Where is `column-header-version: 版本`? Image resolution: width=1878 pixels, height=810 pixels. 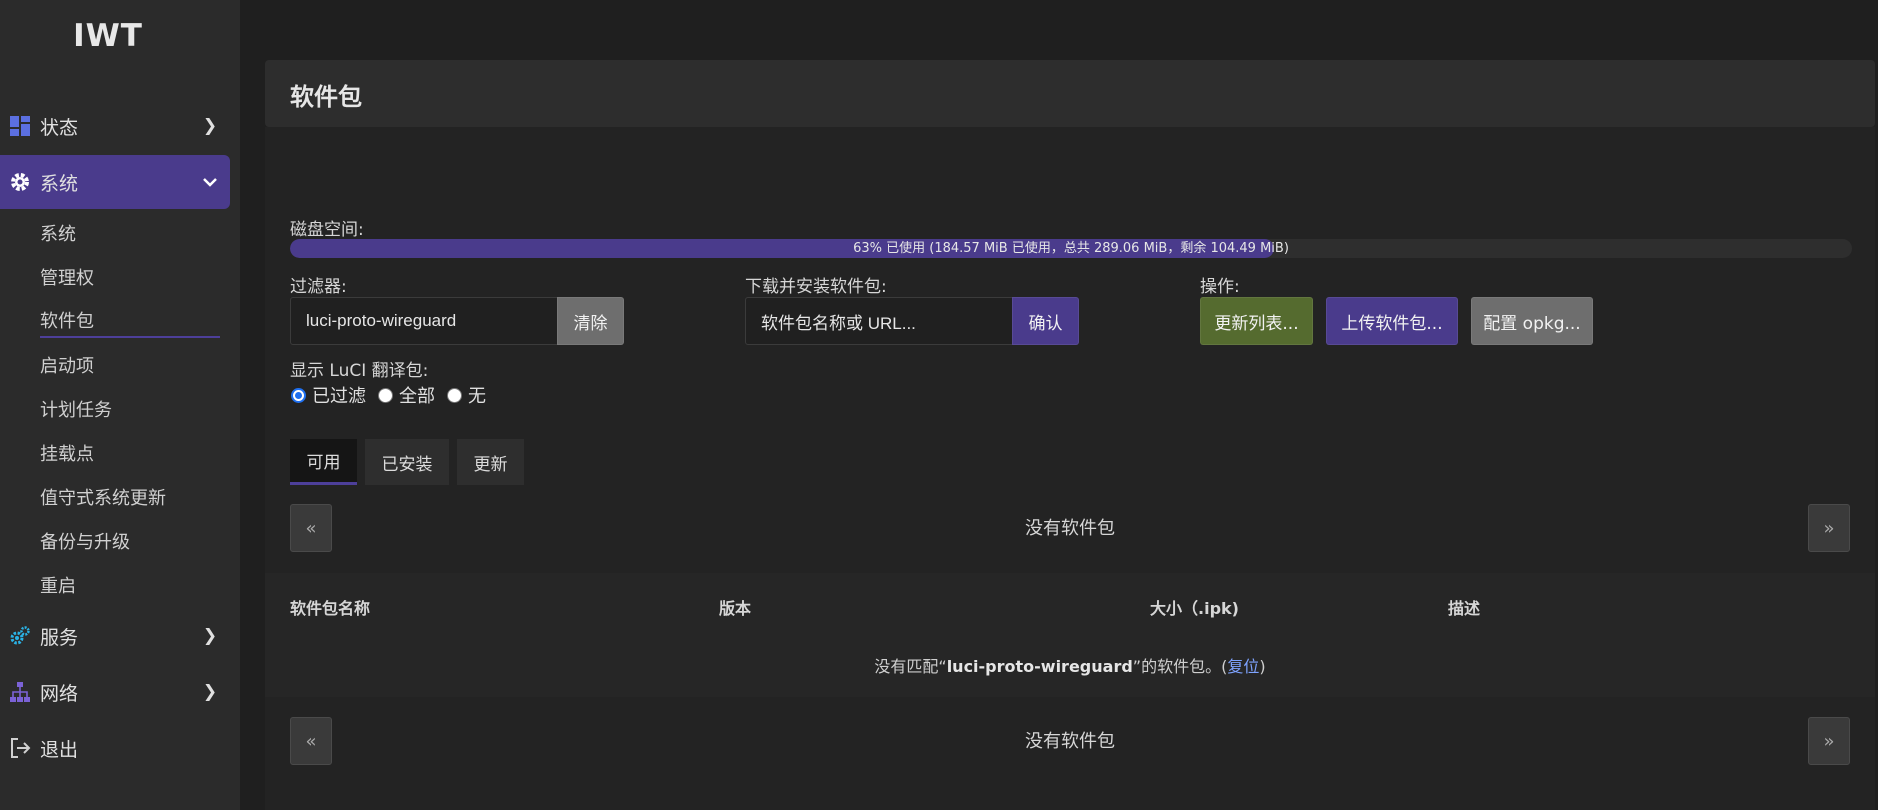
column-header-version: 版本 is located at coordinates (735, 608).